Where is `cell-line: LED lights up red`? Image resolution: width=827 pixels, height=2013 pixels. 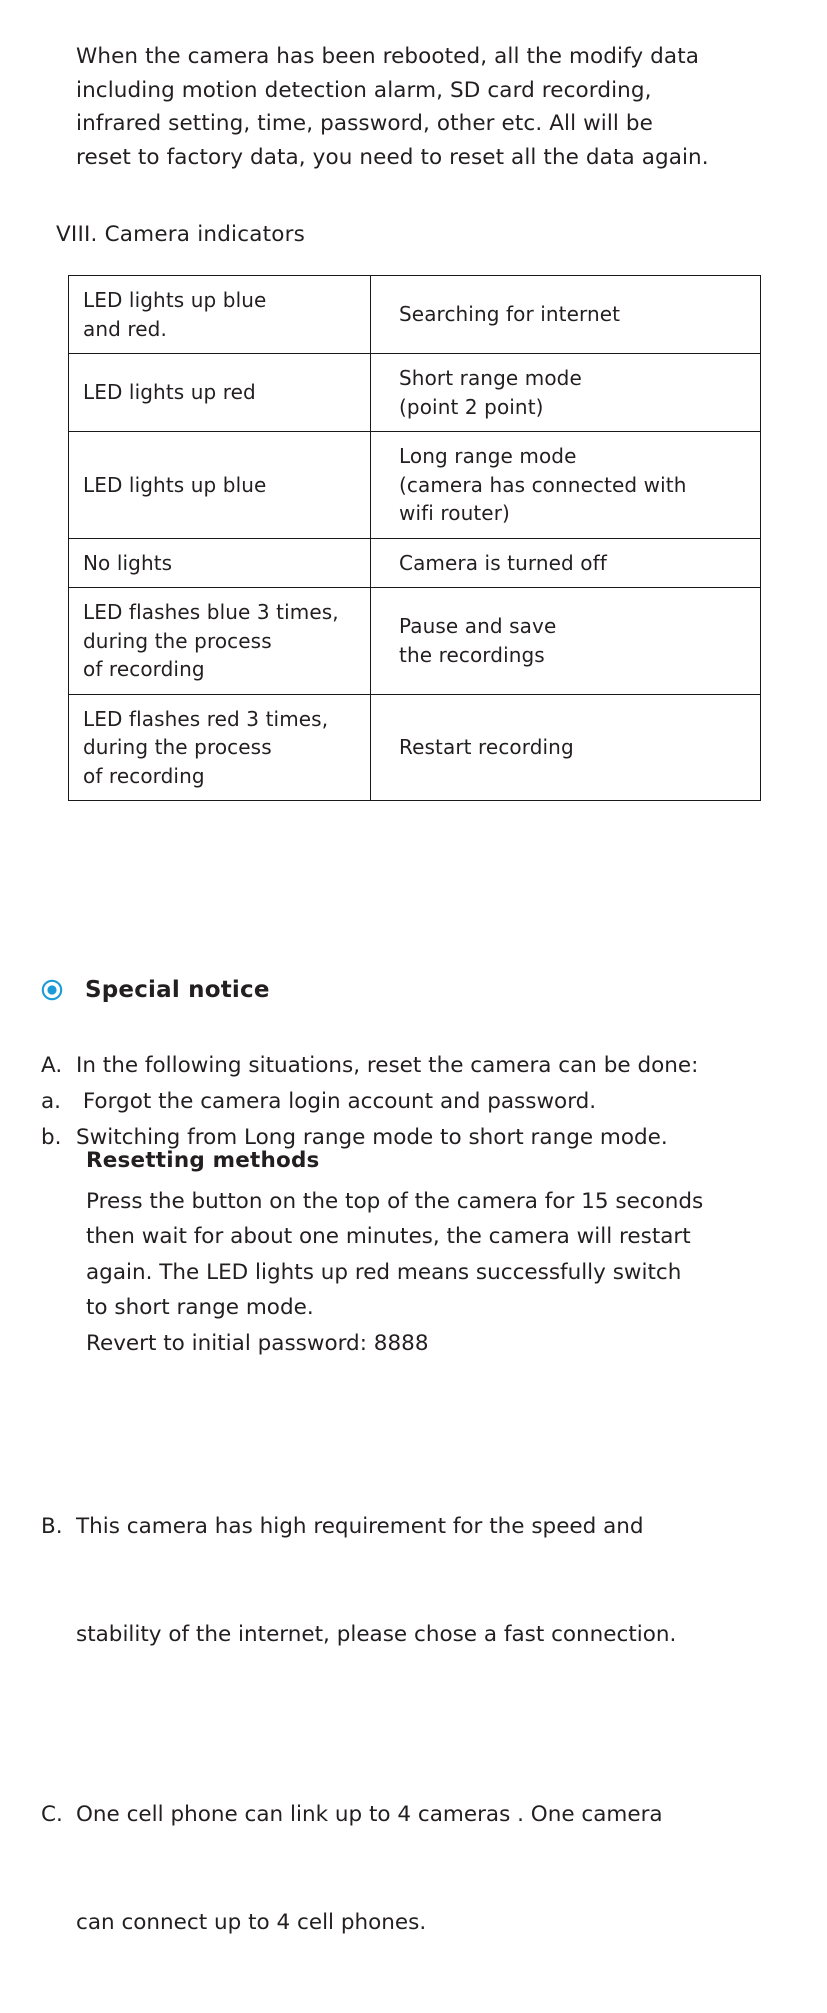 cell-line: LED lights up red is located at coordinates (169, 392).